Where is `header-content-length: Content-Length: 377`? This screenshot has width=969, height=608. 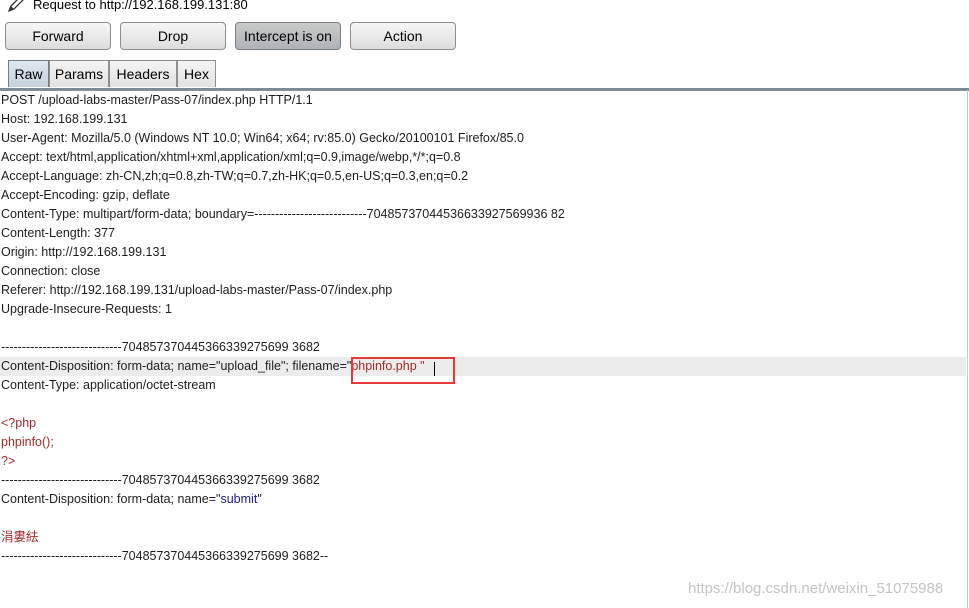
header-content-length: Content-Length: 377 is located at coordinates (58, 233).